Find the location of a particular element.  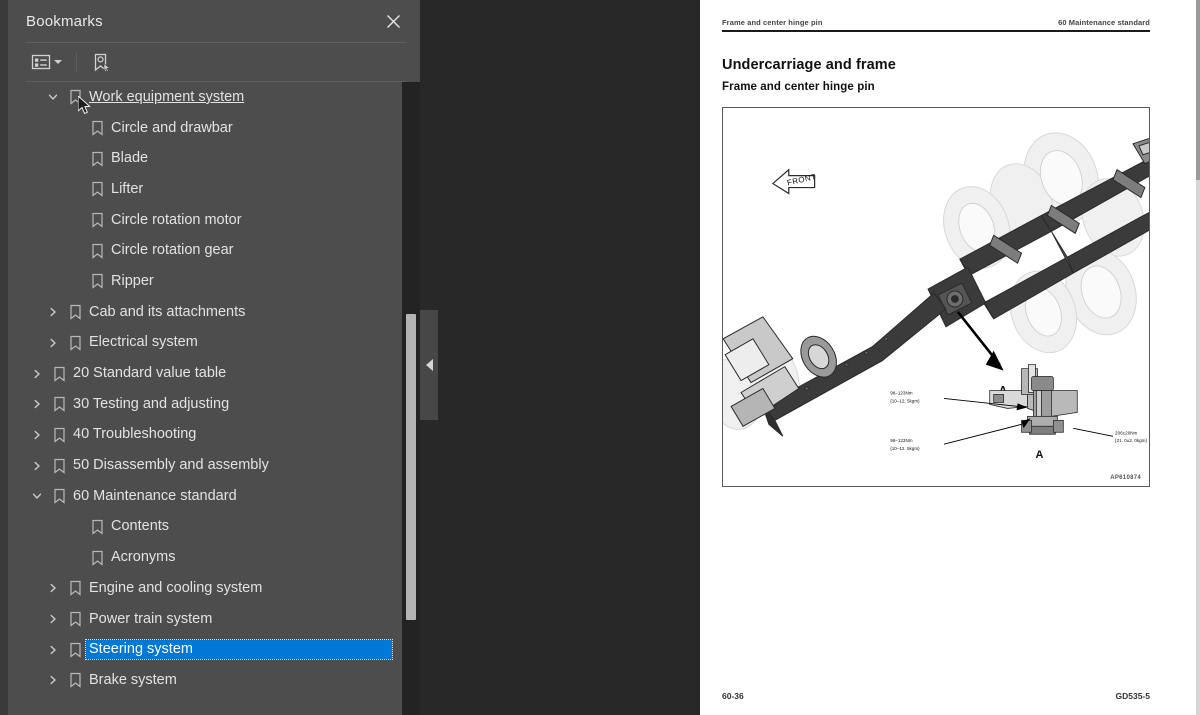

bookmarks-scrollbar-thumb is located at coordinates (411, 467).